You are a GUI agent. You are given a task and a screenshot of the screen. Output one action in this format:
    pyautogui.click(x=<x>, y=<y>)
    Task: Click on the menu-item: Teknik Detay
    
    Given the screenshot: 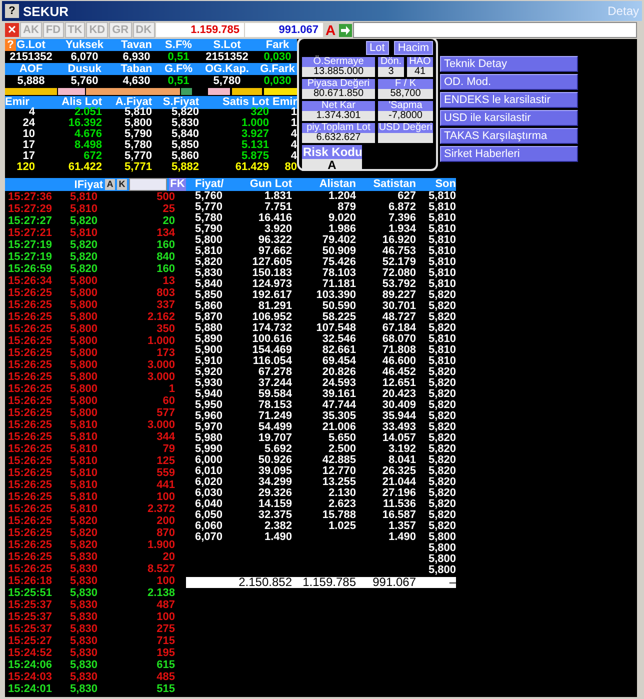 What is the action you would take?
    pyautogui.click(x=509, y=64)
    